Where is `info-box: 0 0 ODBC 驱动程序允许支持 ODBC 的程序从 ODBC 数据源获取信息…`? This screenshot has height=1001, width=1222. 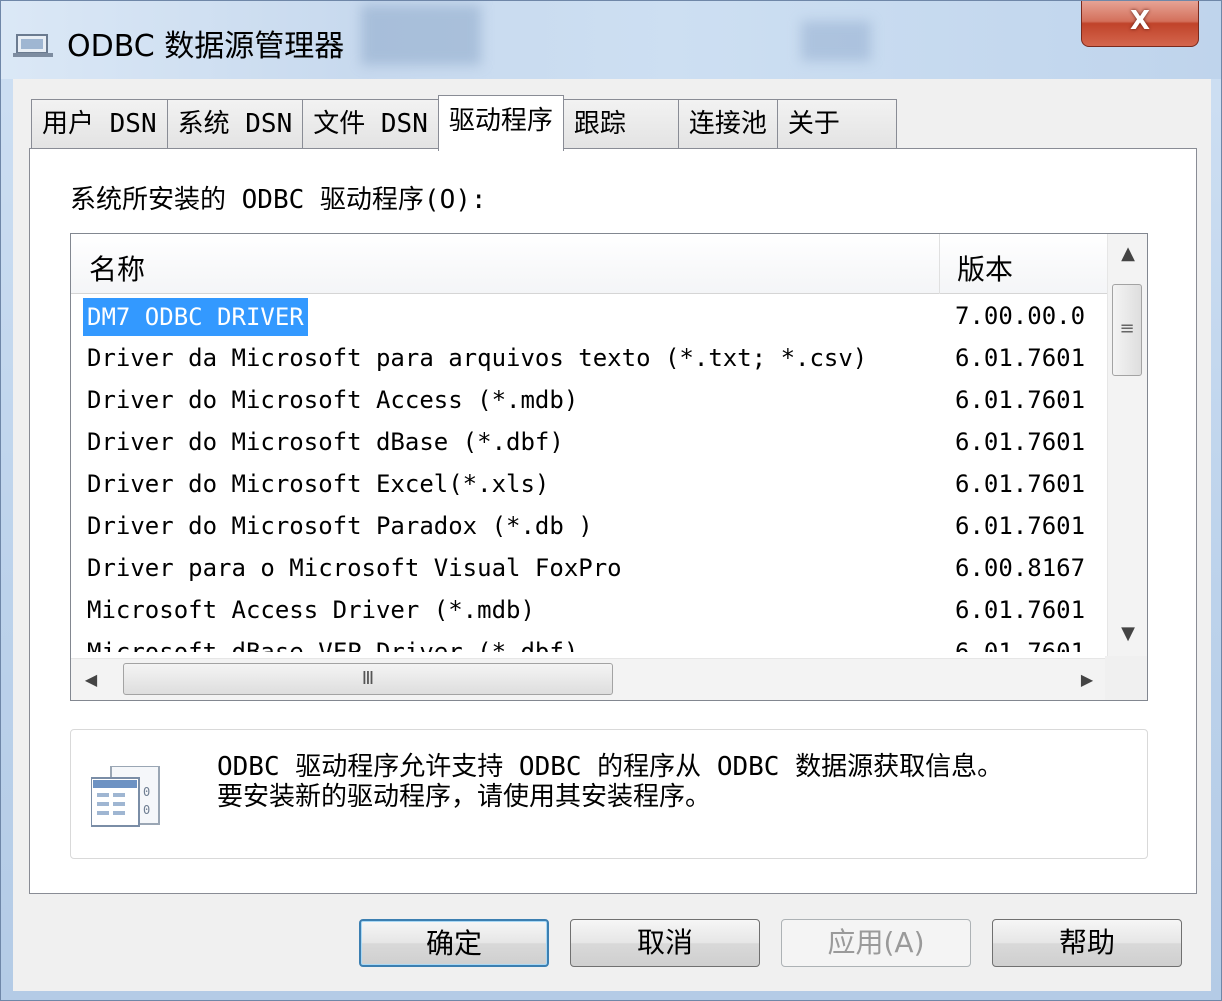
info-box: 0 0 ODBC 驱动程序允许支持 ODBC 的程序从 ODBC 数据源获取信息… is located at coordinates (609, 794).